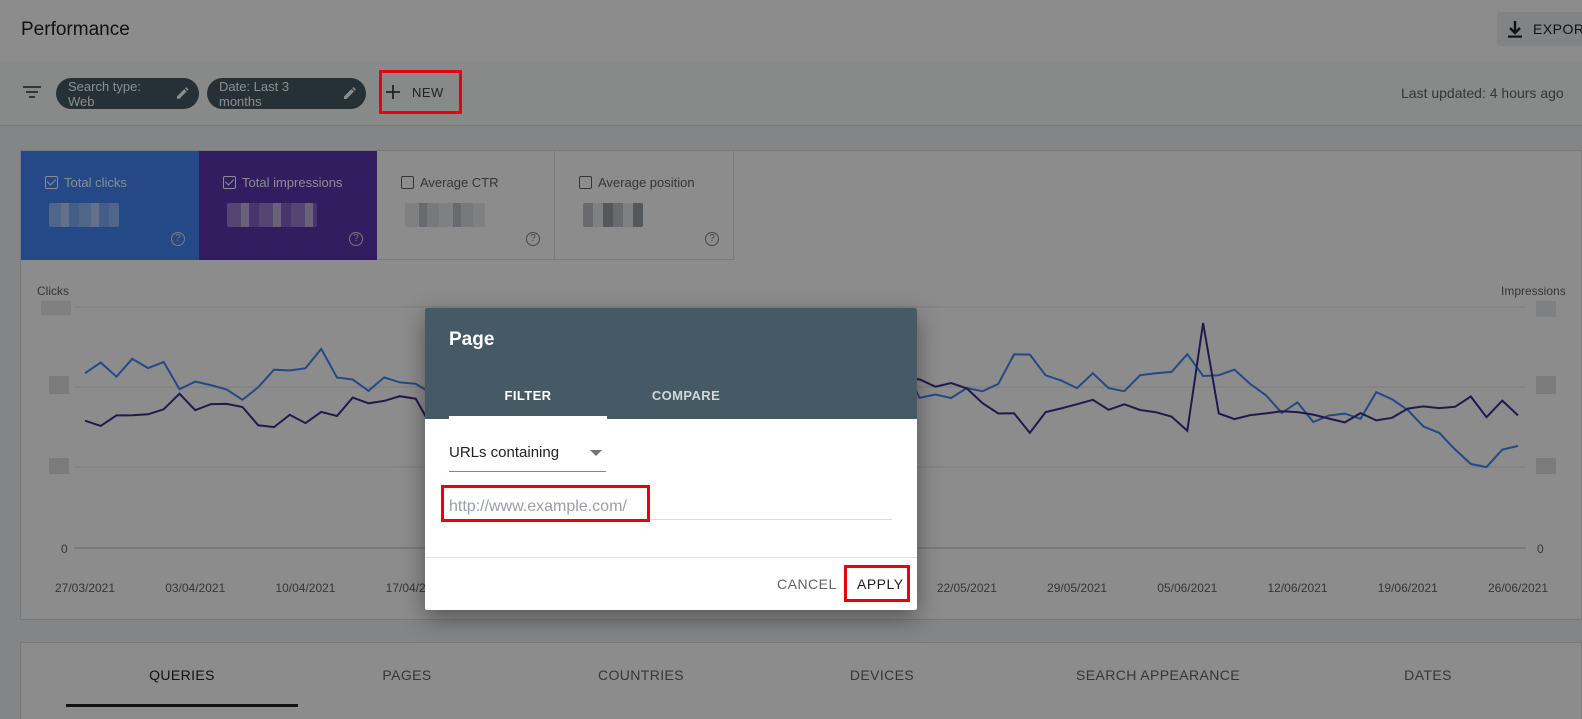 This screenshot has width=1582, height=719. What do you see at coordinates (686, 395) in the screenshot?
I see `tab-compare: COMPARE` at bounding box center [686, 395].